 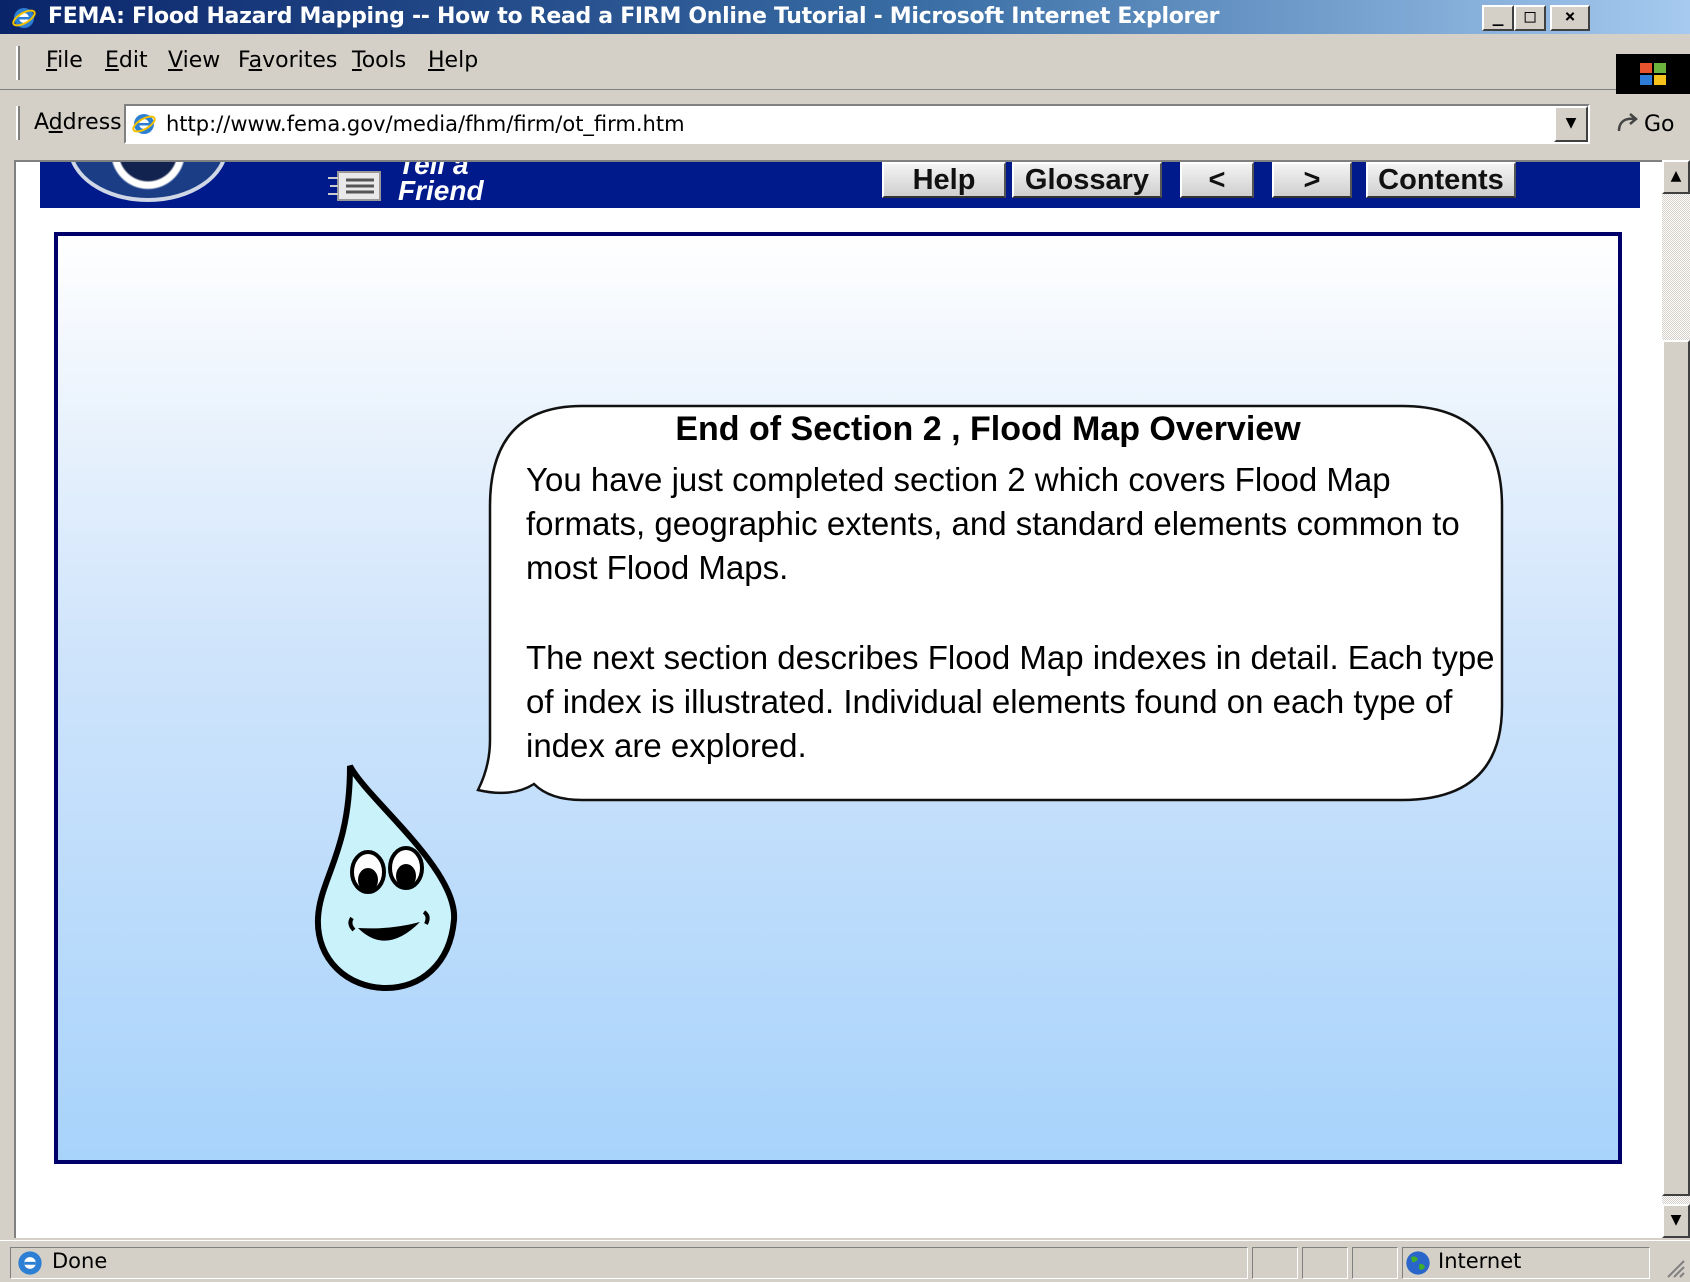 What do you see at coordinates (358, 186) in the screenshot?
I see `tell-a-friend-icon` at bounding box center [358, 186].